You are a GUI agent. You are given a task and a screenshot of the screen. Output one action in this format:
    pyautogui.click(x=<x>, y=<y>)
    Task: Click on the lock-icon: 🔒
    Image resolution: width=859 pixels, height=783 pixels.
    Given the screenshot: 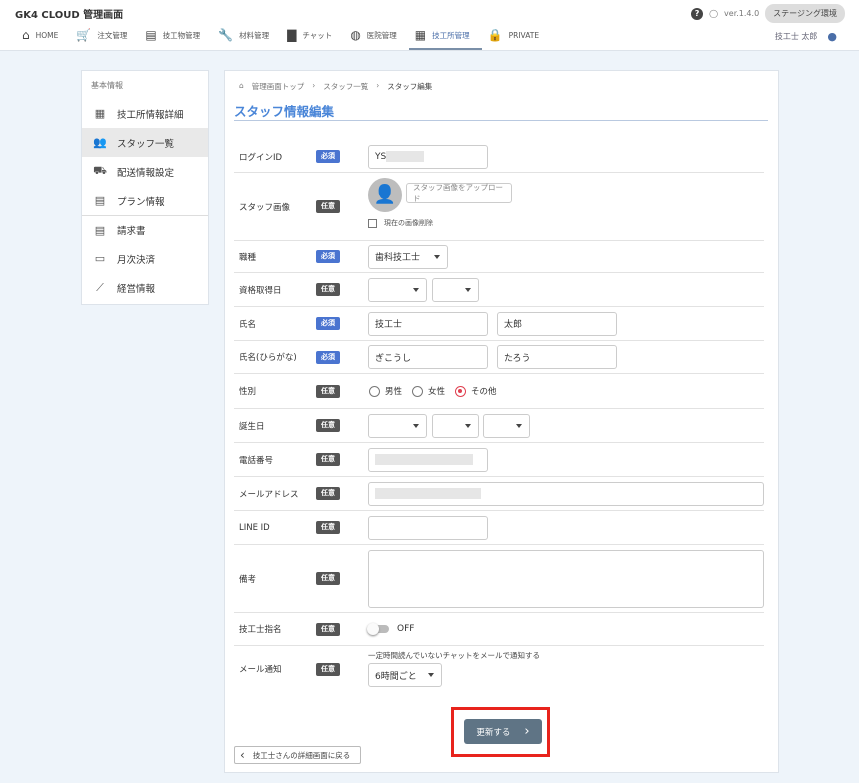 What is the action you would take?
    pyautogui.click(x=495, y=35)
    